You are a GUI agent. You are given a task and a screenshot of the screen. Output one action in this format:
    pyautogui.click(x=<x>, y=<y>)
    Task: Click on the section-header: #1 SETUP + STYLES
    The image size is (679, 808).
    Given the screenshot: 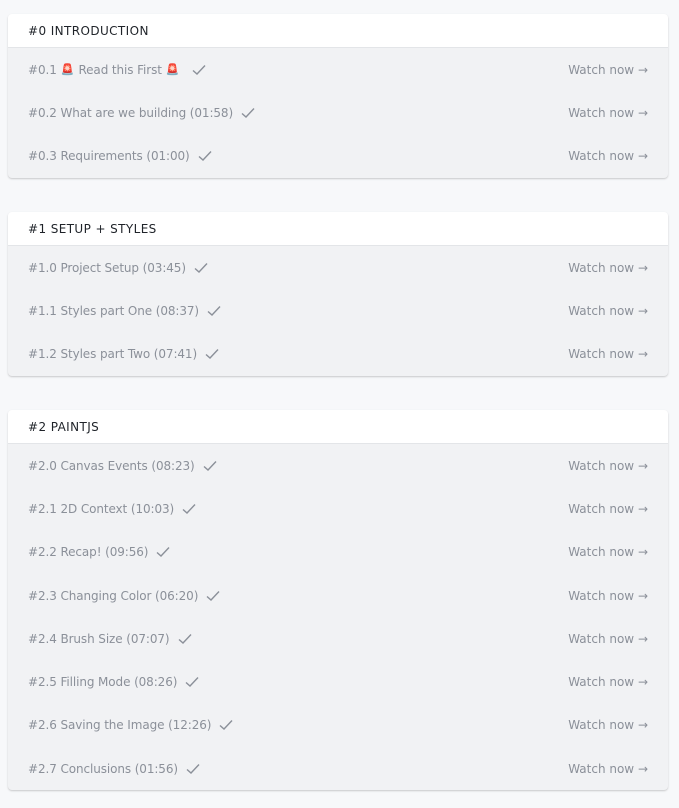 What is the action you would take?
    pyautogui.click(x=338, y=229)
    